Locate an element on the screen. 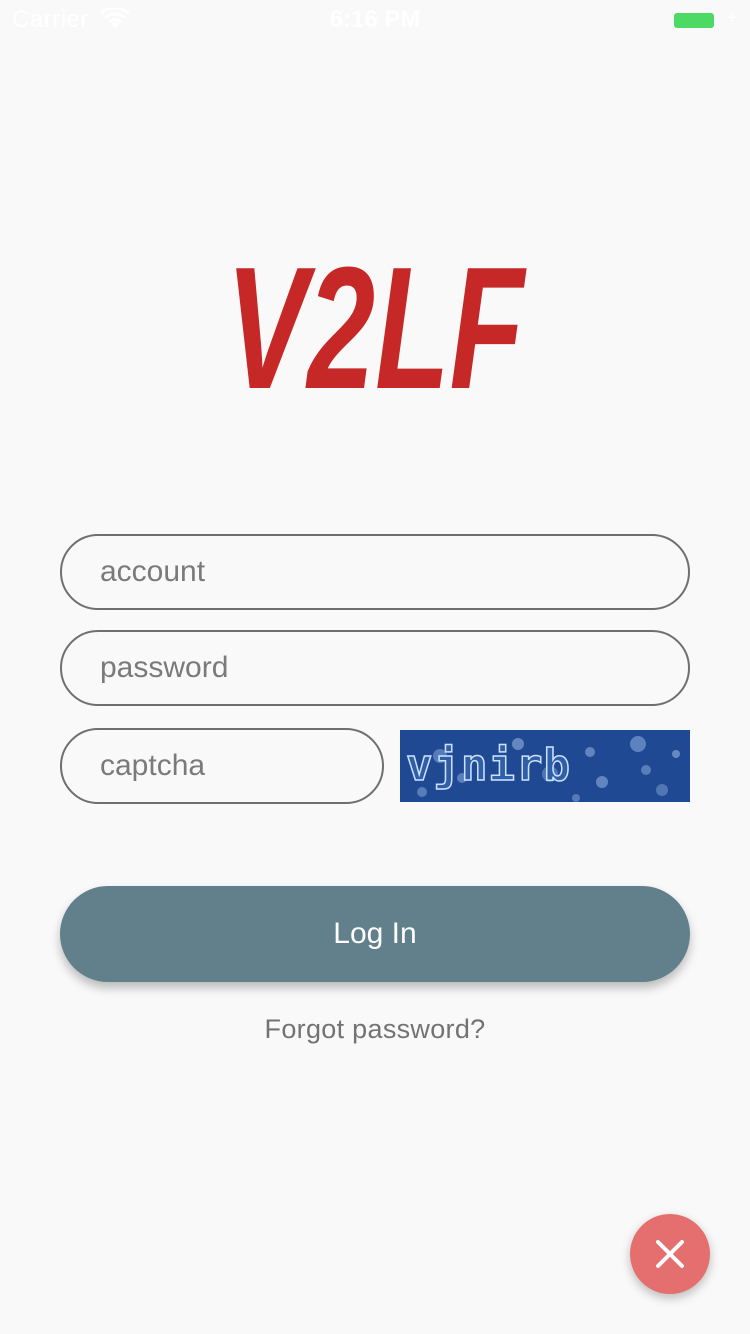  charging-icon: + is located at coordinates (732, 18).